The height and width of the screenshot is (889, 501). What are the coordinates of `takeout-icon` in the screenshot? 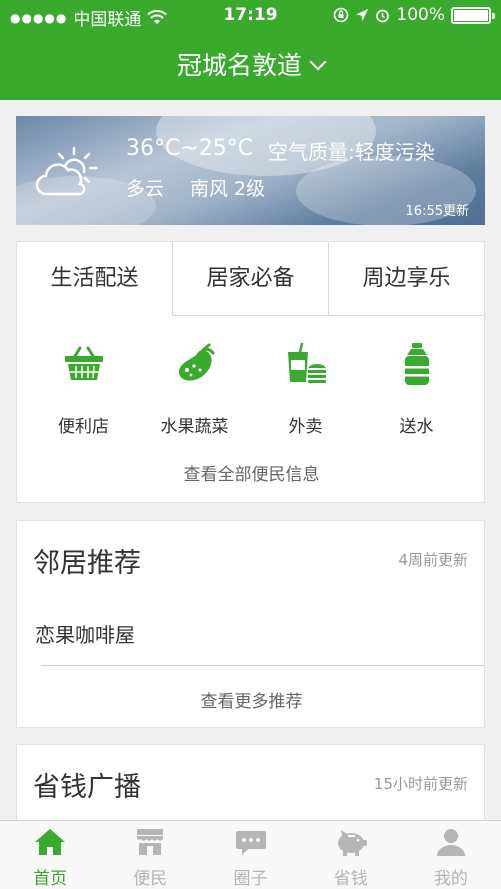 It's located at (306, 362).